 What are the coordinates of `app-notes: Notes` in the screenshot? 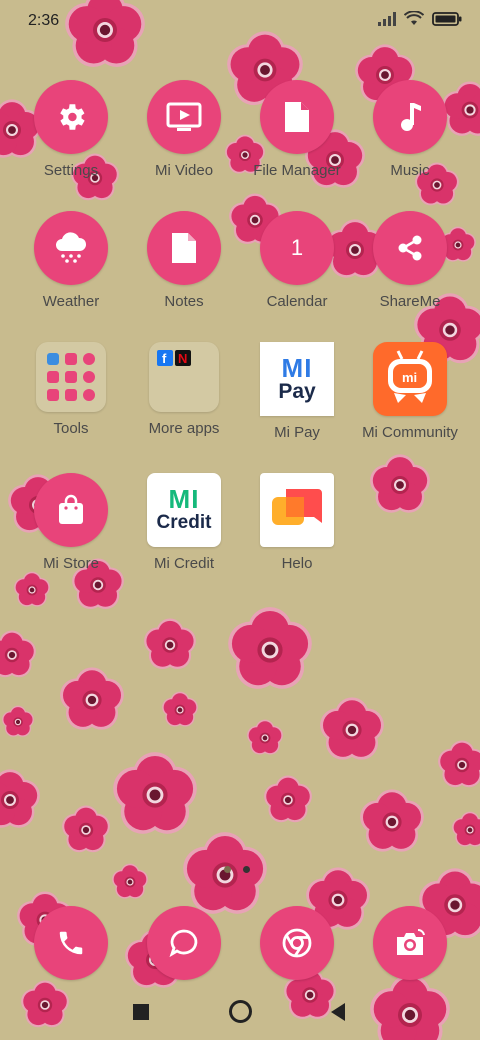 It's located at (184, 260).